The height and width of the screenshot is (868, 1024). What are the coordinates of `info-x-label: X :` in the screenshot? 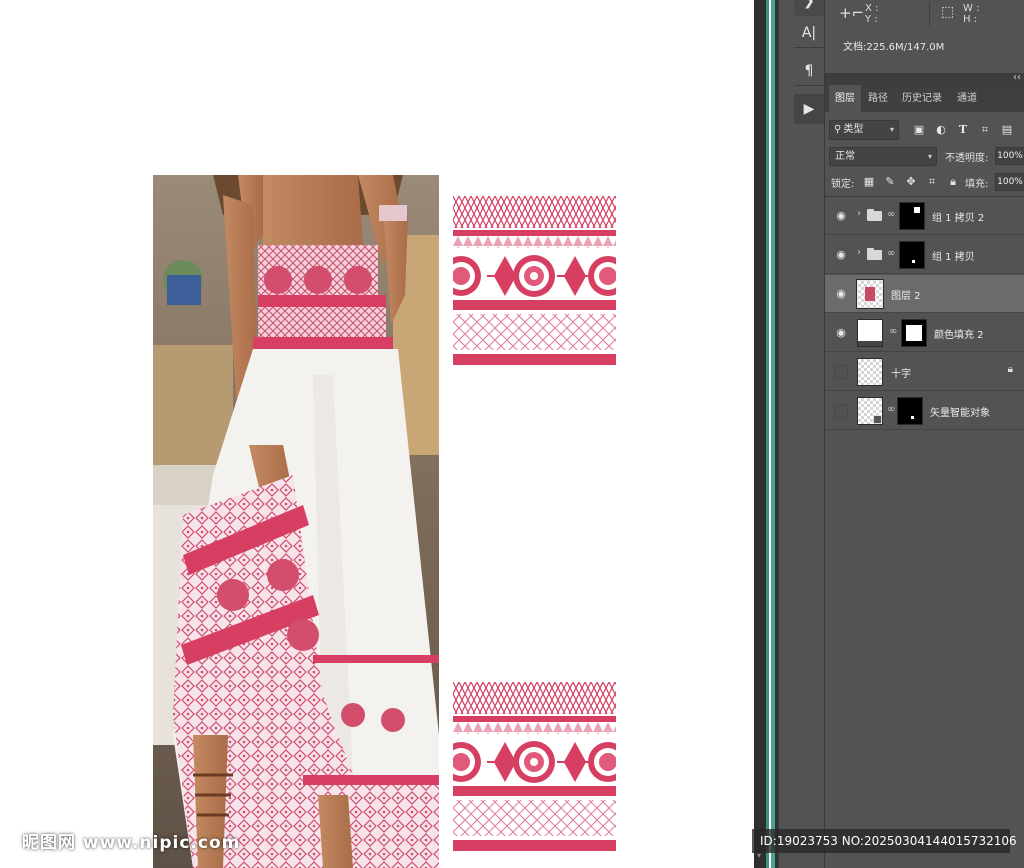 It's located at (872, 8).